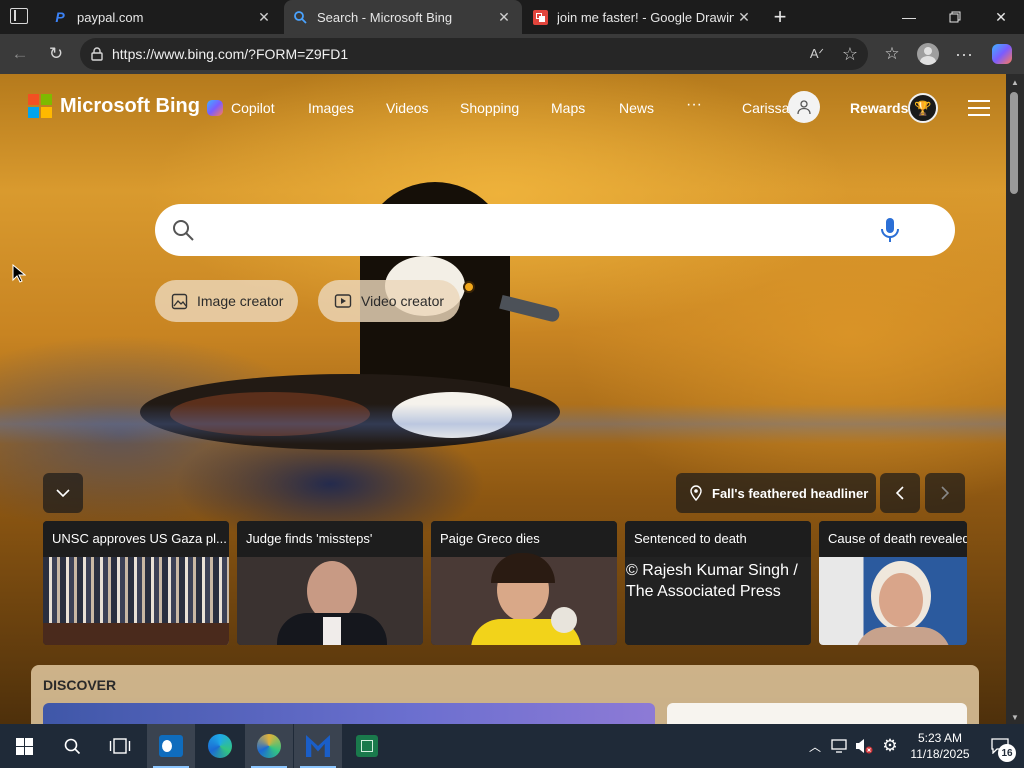  I want to click on collapse-feed-button, so click(63, 493).